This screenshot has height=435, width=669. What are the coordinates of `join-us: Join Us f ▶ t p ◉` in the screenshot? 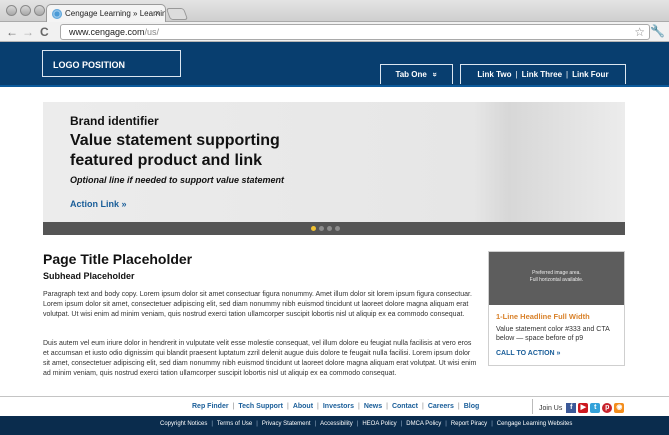 It's located at (578, 406).